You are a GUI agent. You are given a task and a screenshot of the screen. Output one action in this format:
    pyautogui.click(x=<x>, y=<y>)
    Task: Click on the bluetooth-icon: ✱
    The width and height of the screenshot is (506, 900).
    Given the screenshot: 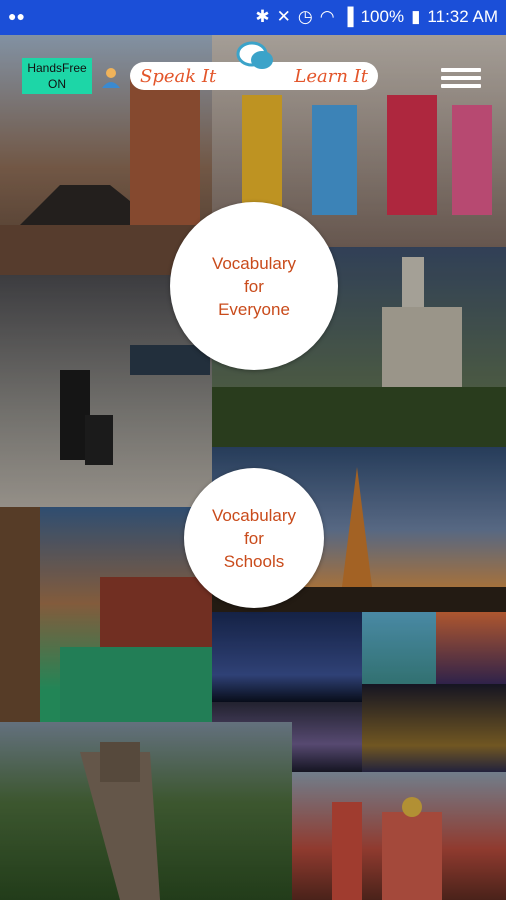 What is the action you would take?
    pyautogui.click(x=262, y=16)
    